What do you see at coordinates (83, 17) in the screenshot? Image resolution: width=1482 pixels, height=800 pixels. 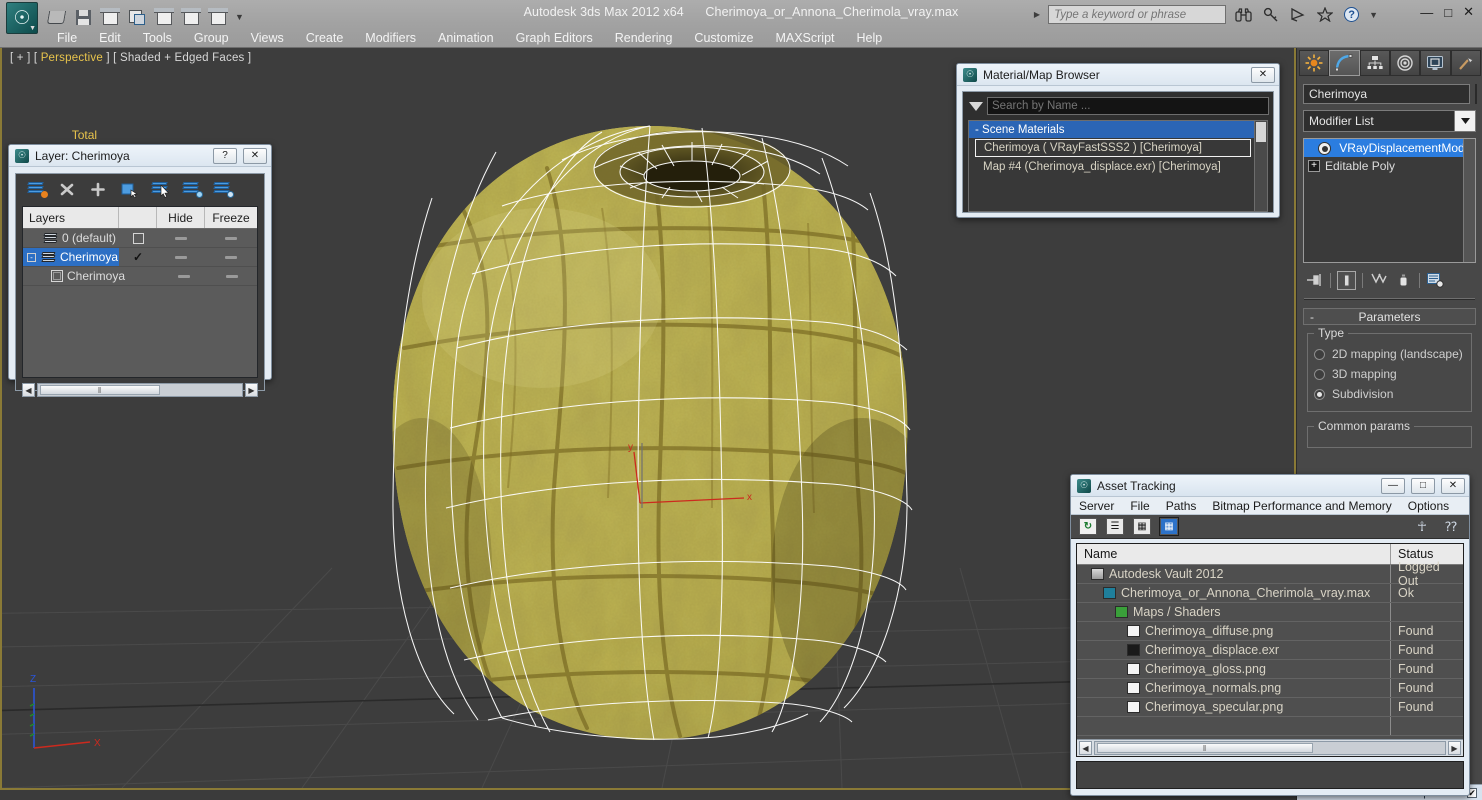 I see `save-file-icon` at bounding box center [83, 17].